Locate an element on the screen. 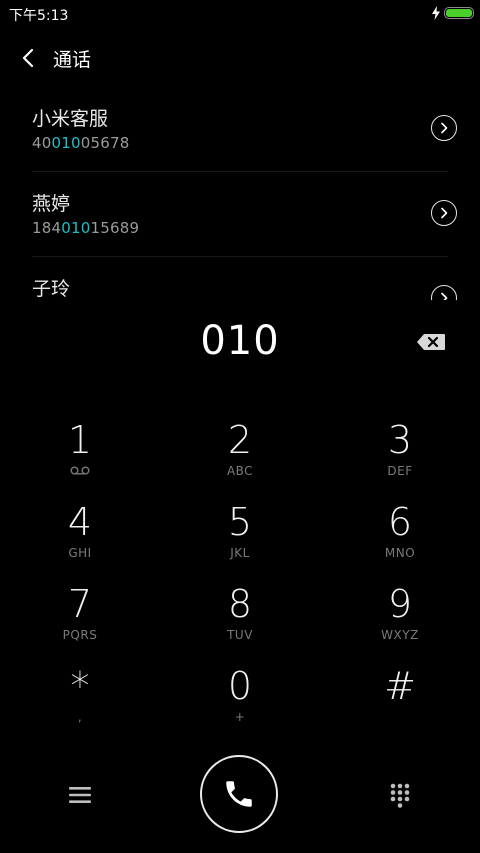 The width and height of the screenshot is (480, 853). key-letters: PQRS is located at coordinates (80, 635).